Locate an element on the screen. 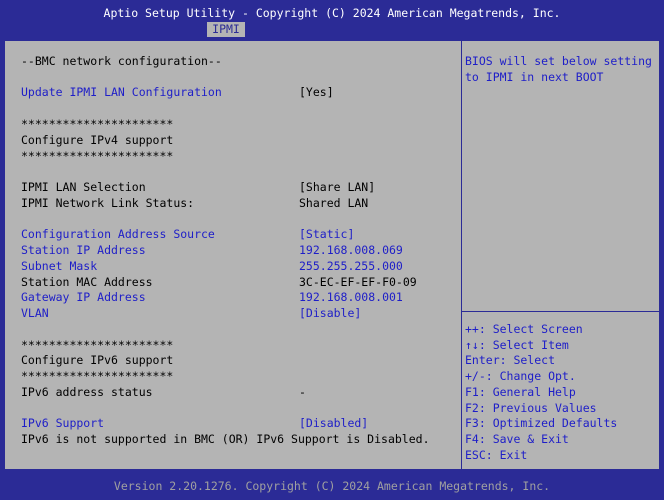  lan-selection-label: IPMI LAN Selection is located at coordinates (83, 187).